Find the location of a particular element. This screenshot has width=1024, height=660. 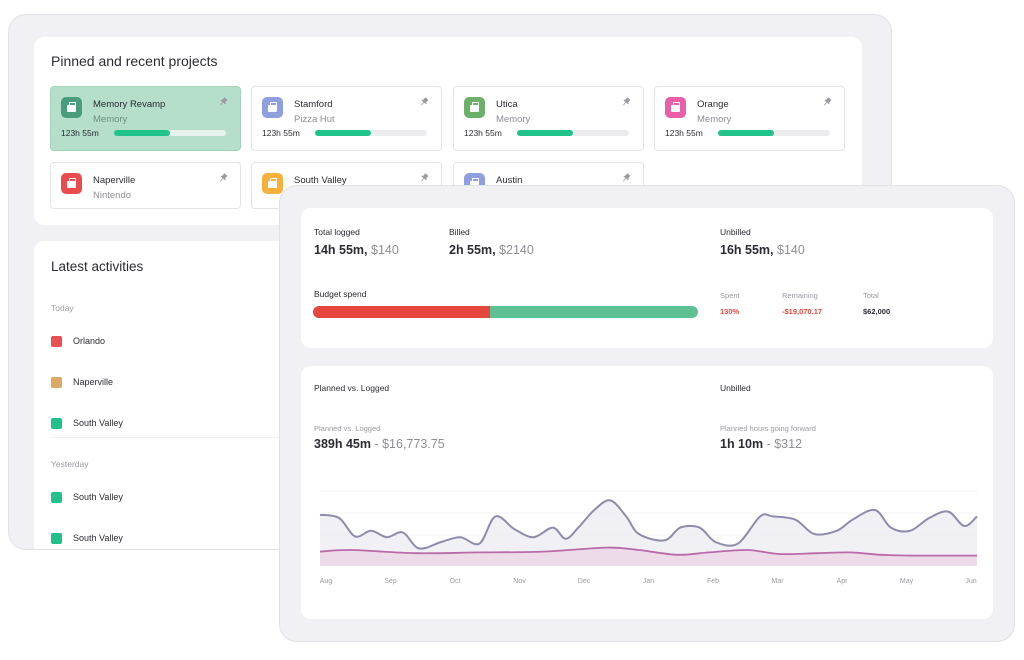

total-logged-label: Total logged is located at coordinates (337, 232).